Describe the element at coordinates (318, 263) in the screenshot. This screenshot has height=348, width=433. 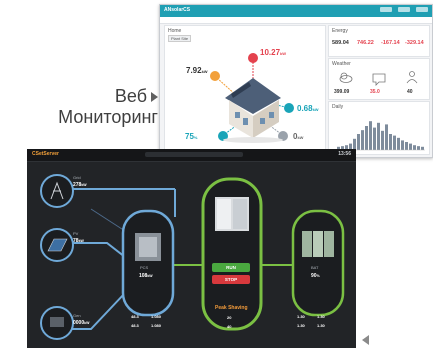
I see `battery-node` at that location.